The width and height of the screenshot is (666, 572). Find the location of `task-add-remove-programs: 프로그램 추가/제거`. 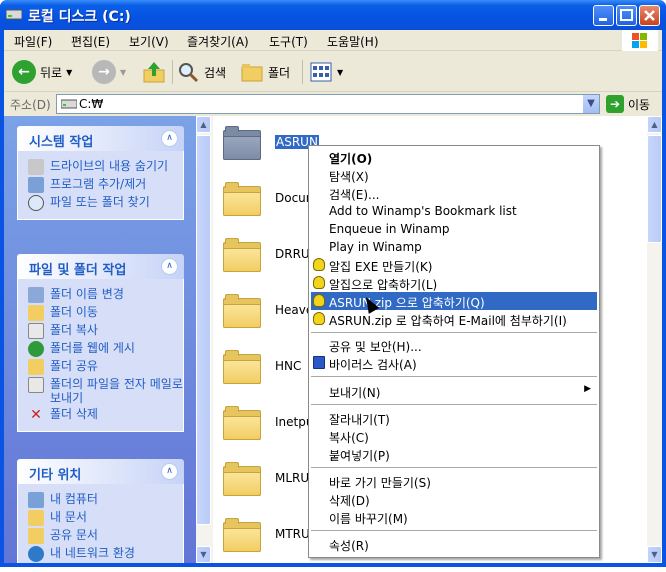

task-add-remove-programs: 프로그램 추가/제거 is located at coordinates (105, 185).